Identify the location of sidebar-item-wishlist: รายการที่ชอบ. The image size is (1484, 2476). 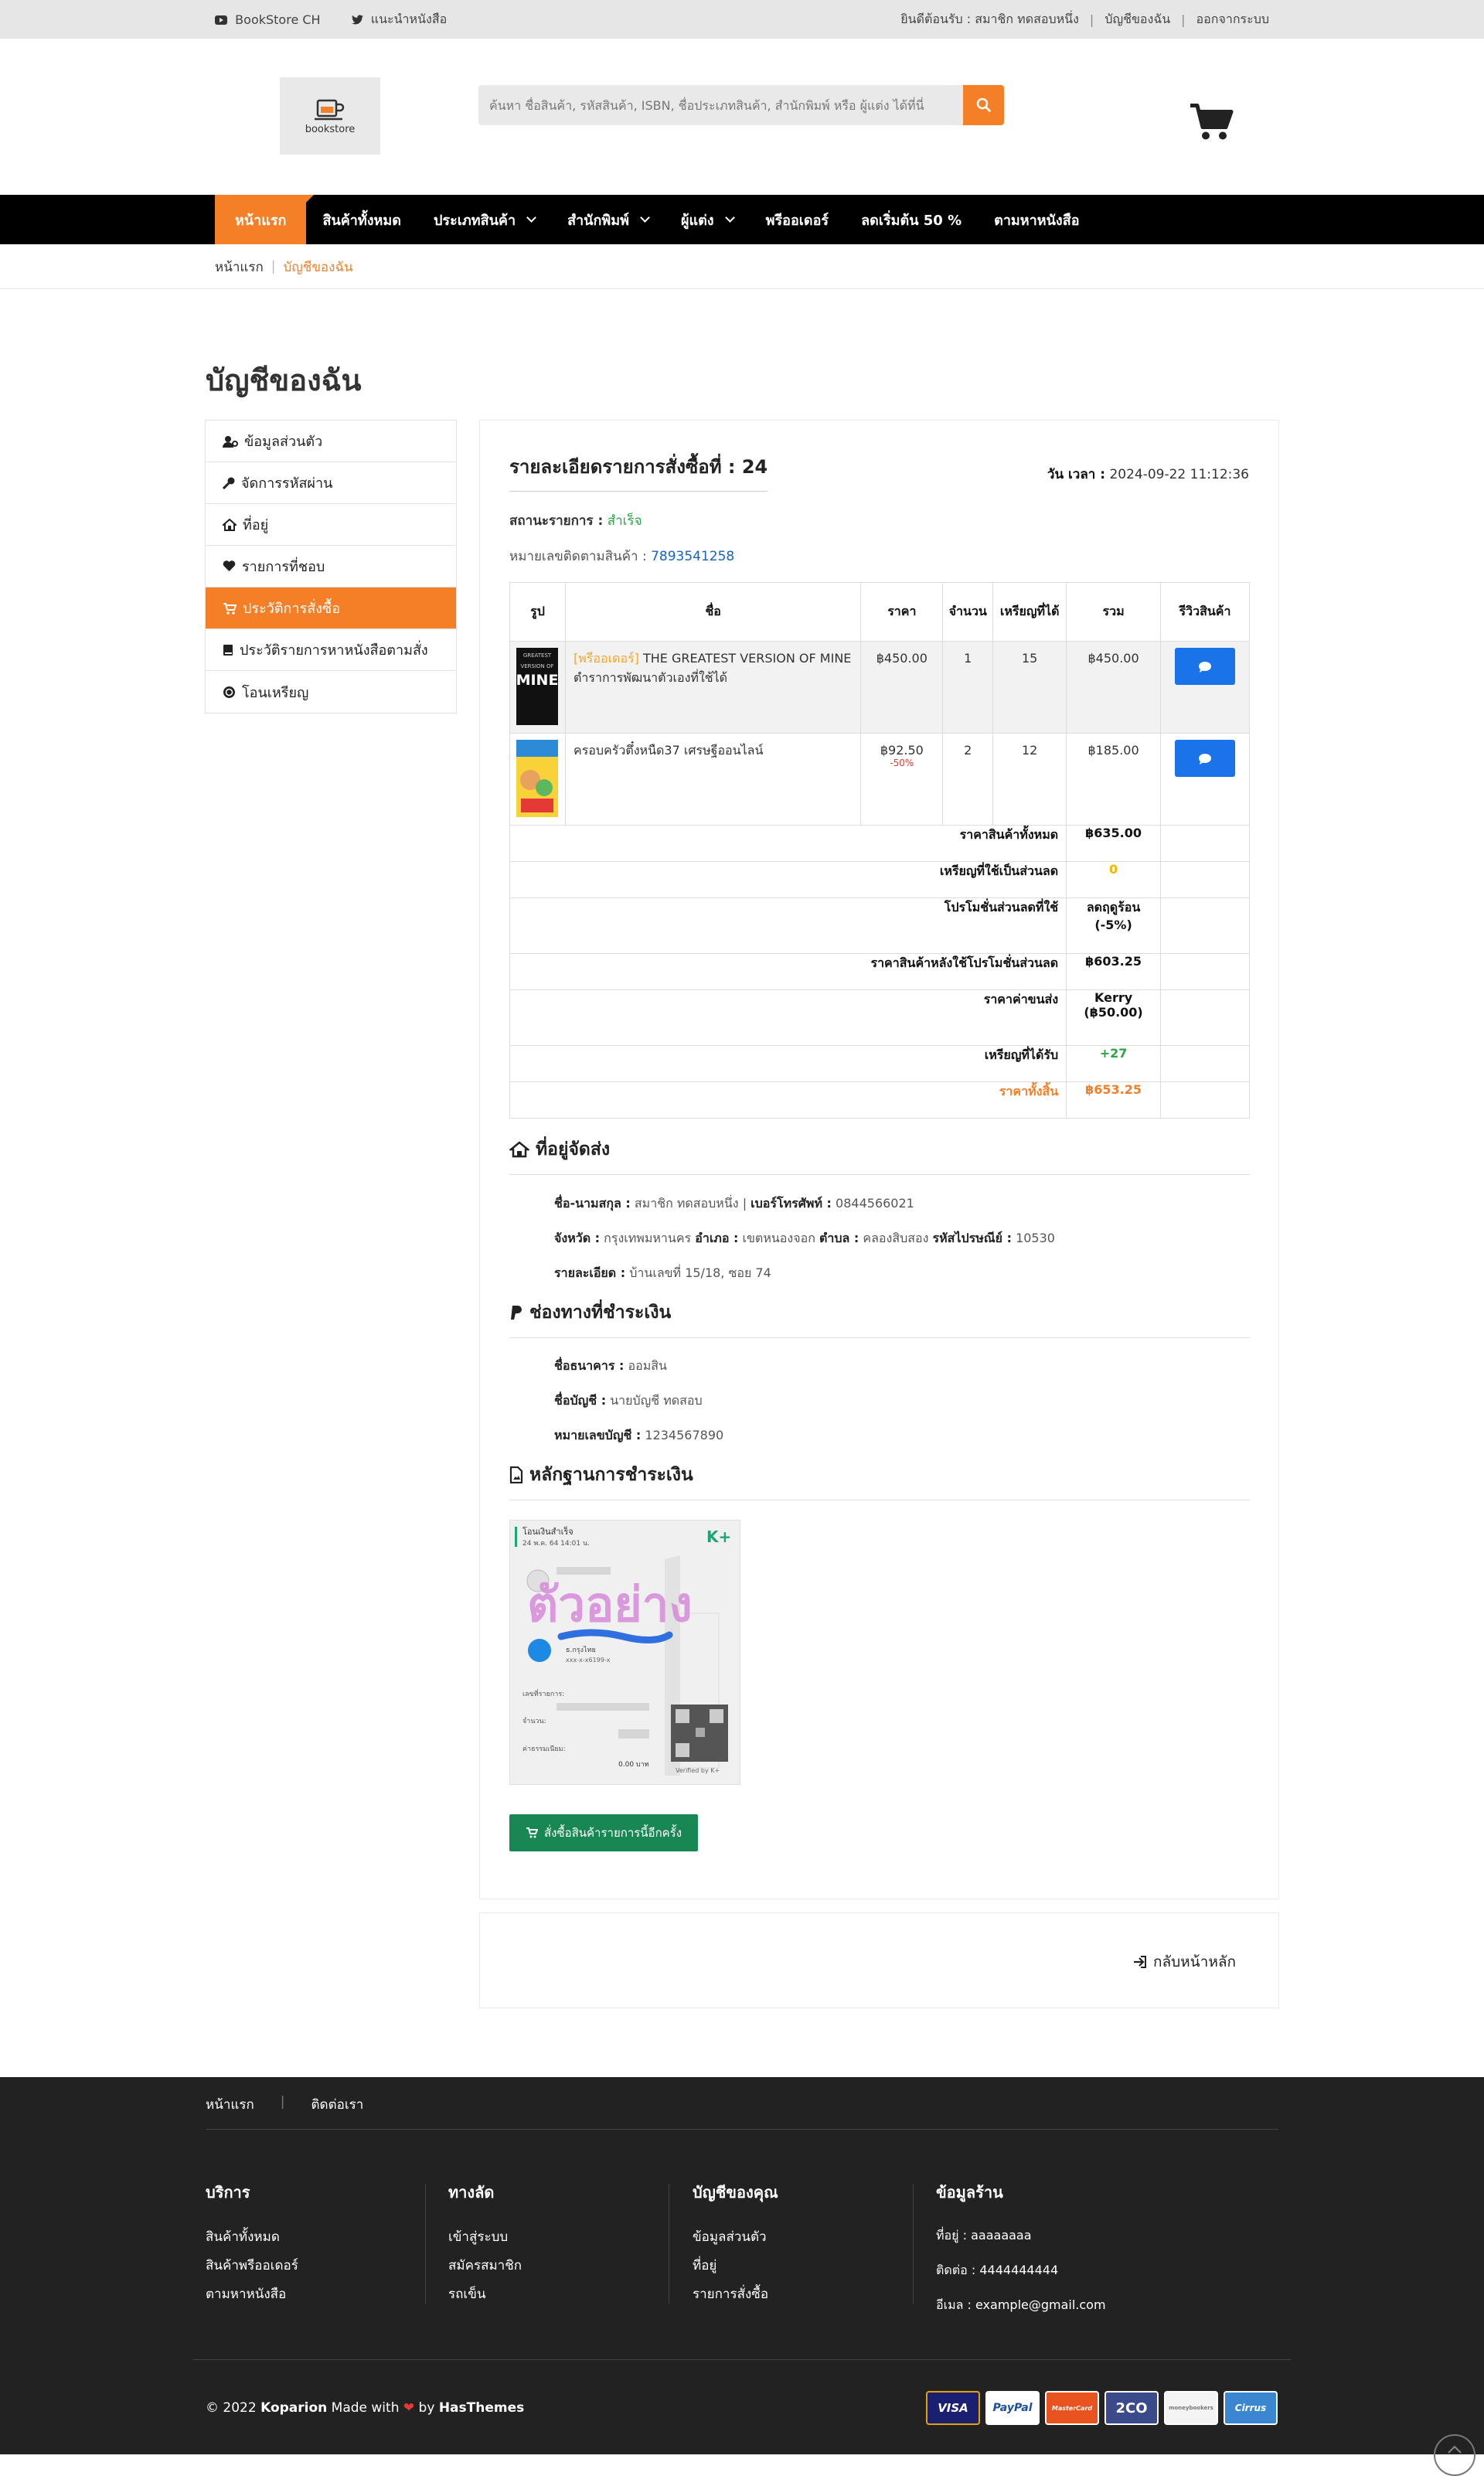
(331, 566).